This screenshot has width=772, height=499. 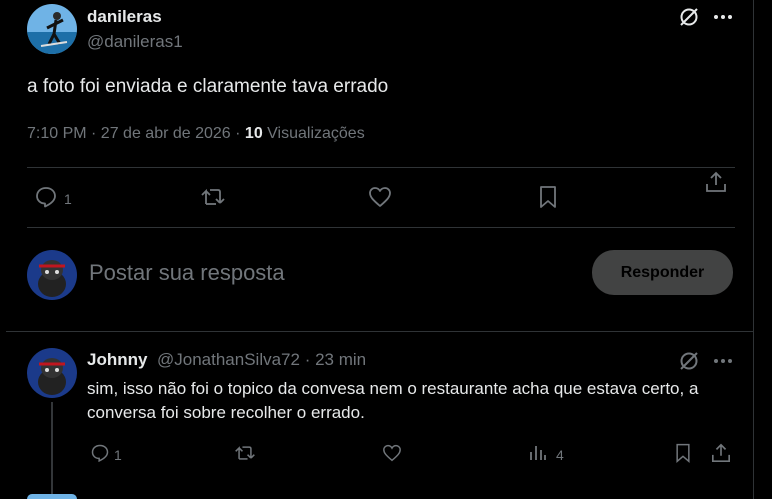 What do you see at coordinates (560, 455) in the screenshot?
I see `views-count: 4` at bounding box center [560, 455].